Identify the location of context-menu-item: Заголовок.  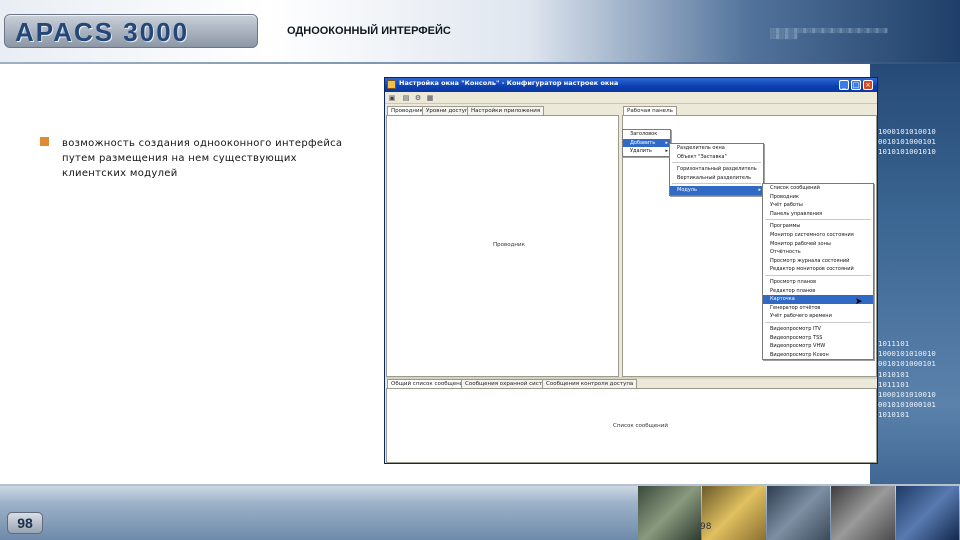
(646, 134).